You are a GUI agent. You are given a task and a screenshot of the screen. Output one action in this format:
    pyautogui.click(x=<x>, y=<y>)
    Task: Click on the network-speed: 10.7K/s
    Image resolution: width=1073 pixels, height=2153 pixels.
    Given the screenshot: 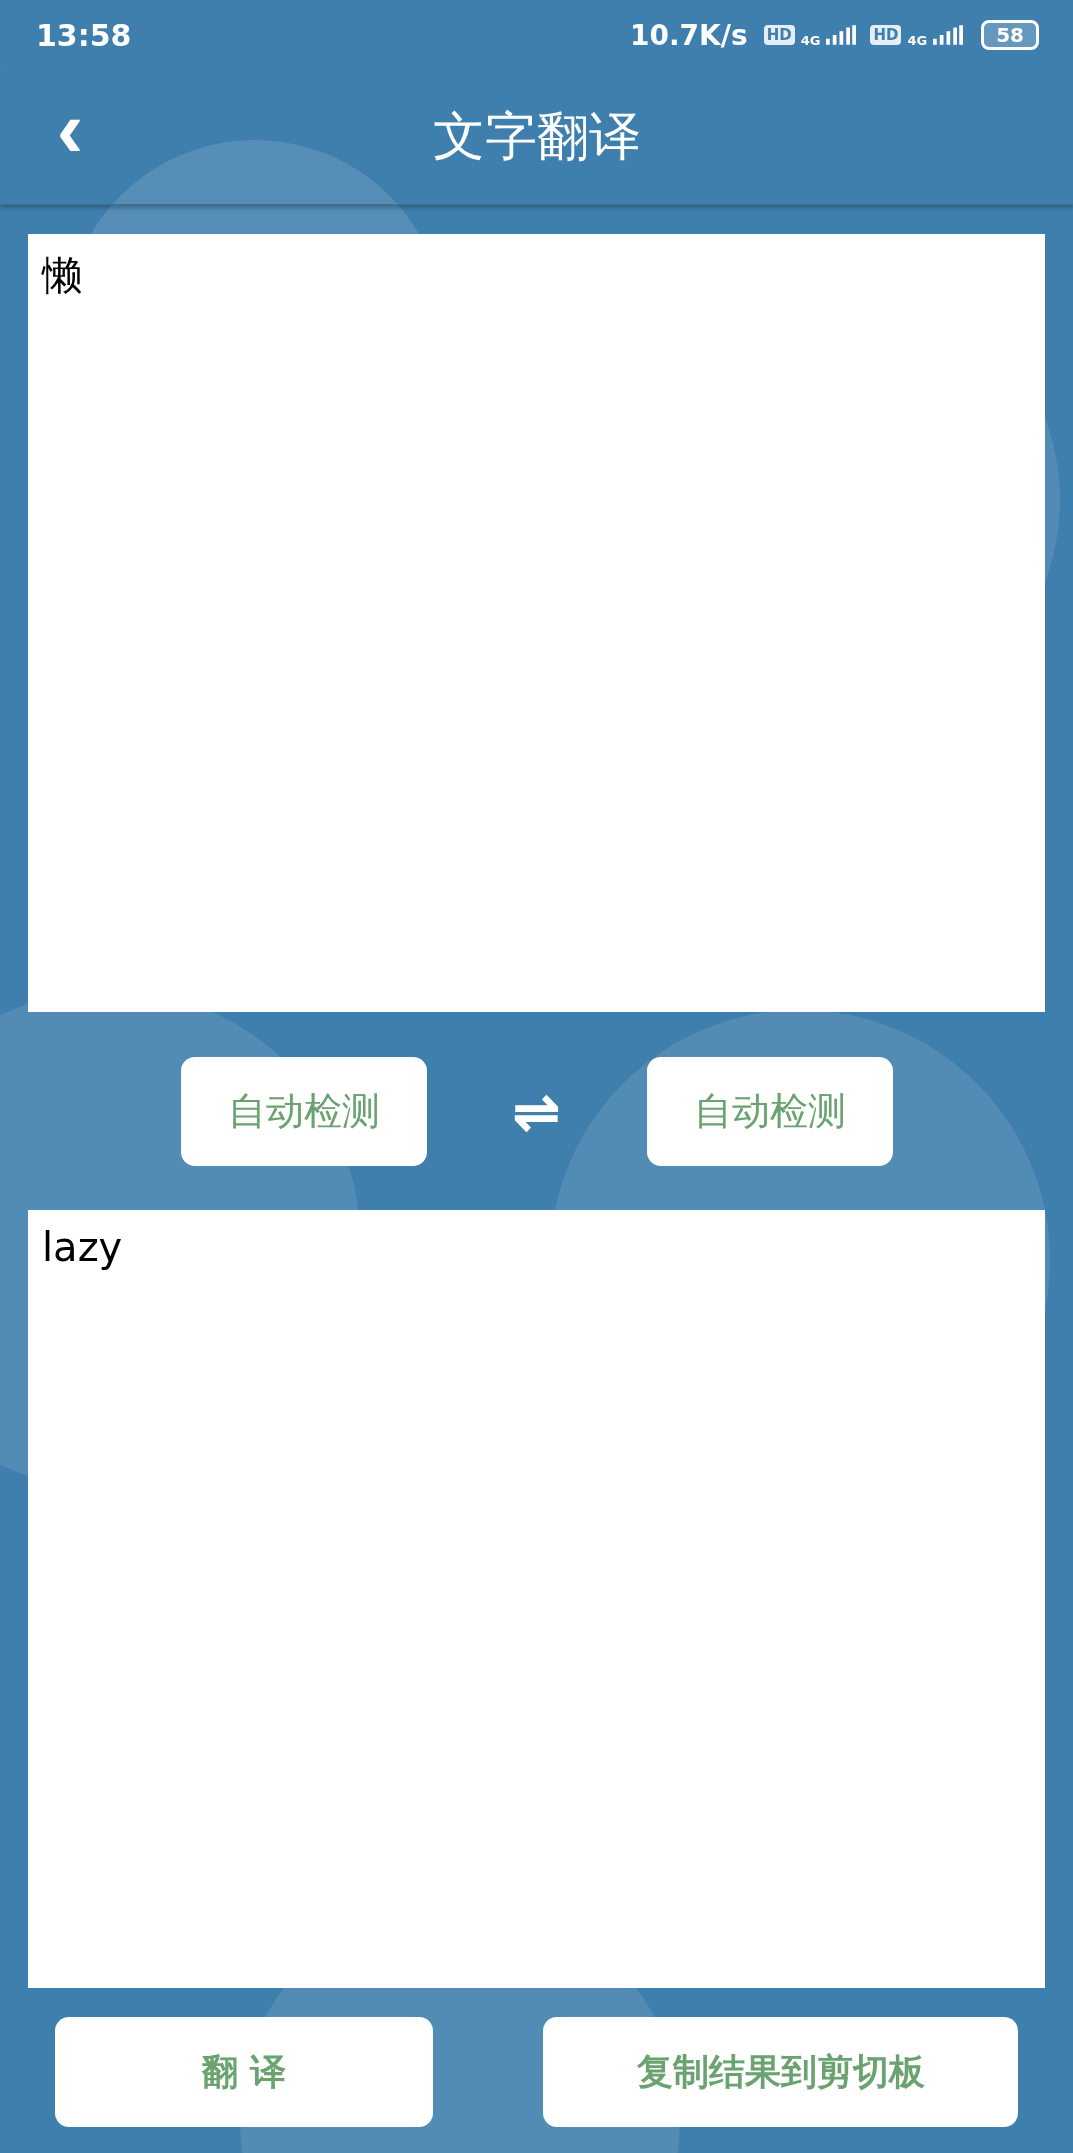 What is the action you would take?
    pyautogui.click(x=689, y=35)
    